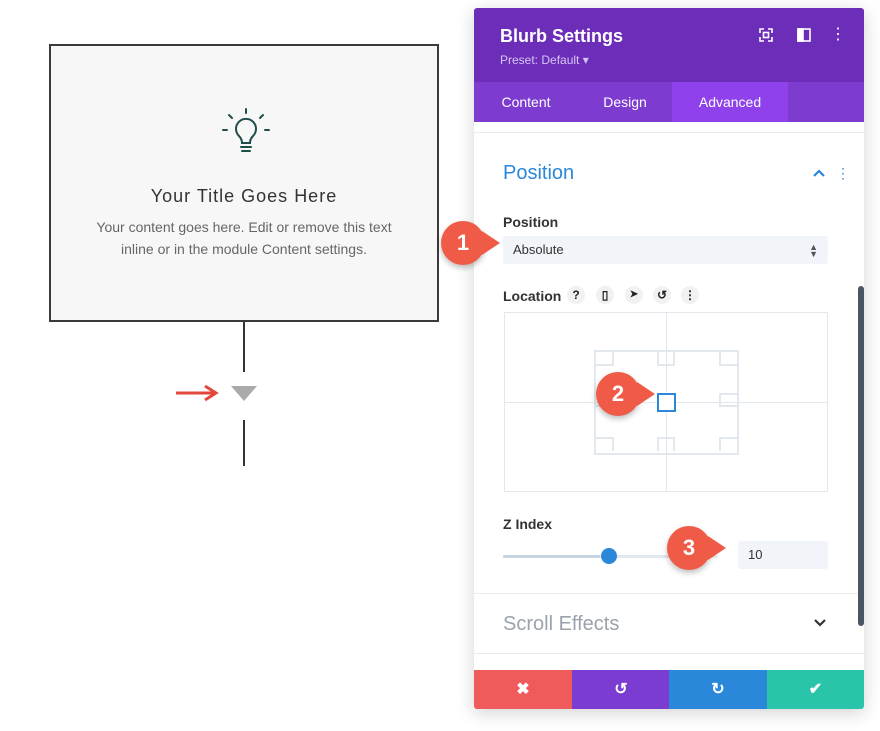 The height and width of the screenshot is (731, 880). I want to click on origin-center-right, so click(728, 400).